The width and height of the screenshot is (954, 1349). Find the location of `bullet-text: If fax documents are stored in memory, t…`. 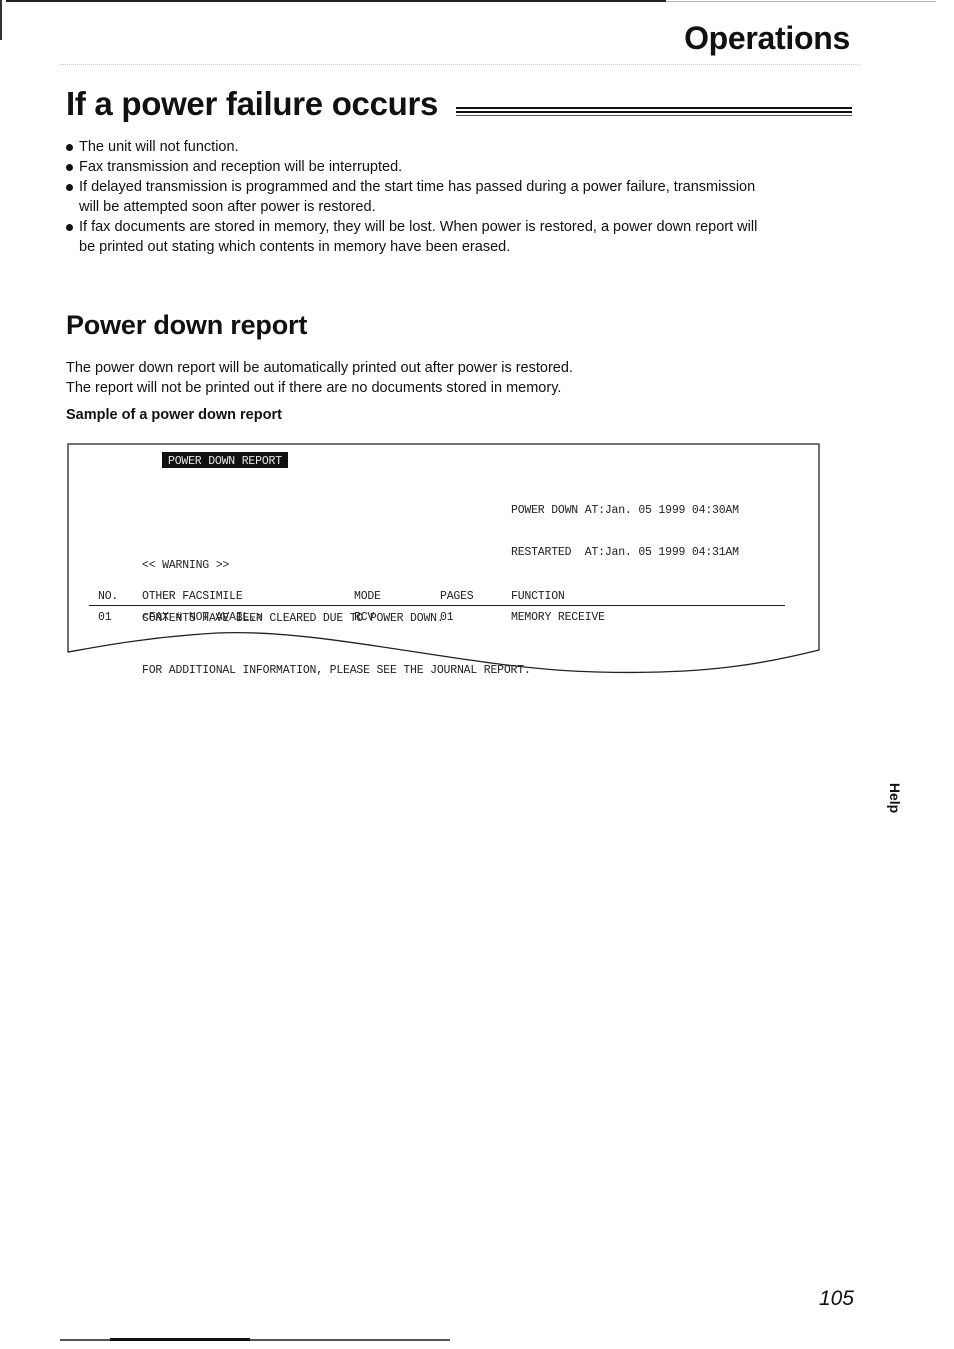

bullet-text: If fax documents are stored in memory, t… is located at coordinates (418, 227).